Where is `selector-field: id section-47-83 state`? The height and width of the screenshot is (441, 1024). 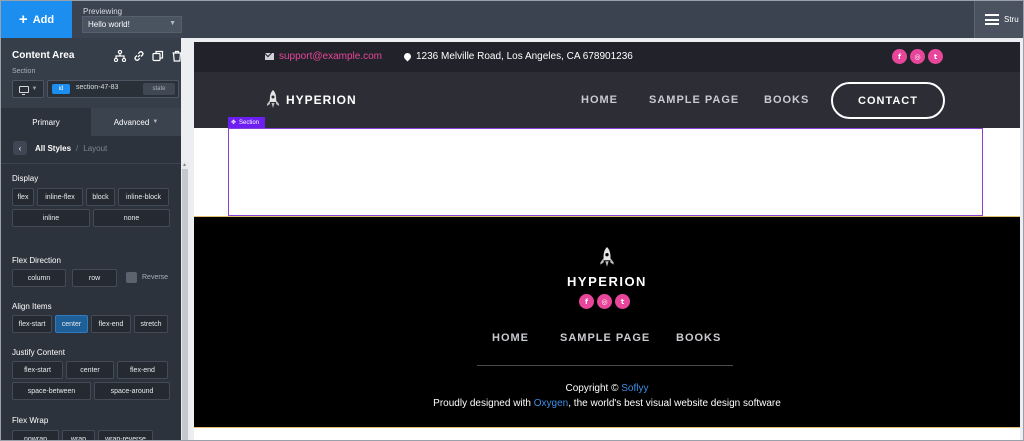 selector-field: id section-47-83 state is located at coordinates (113, 89).